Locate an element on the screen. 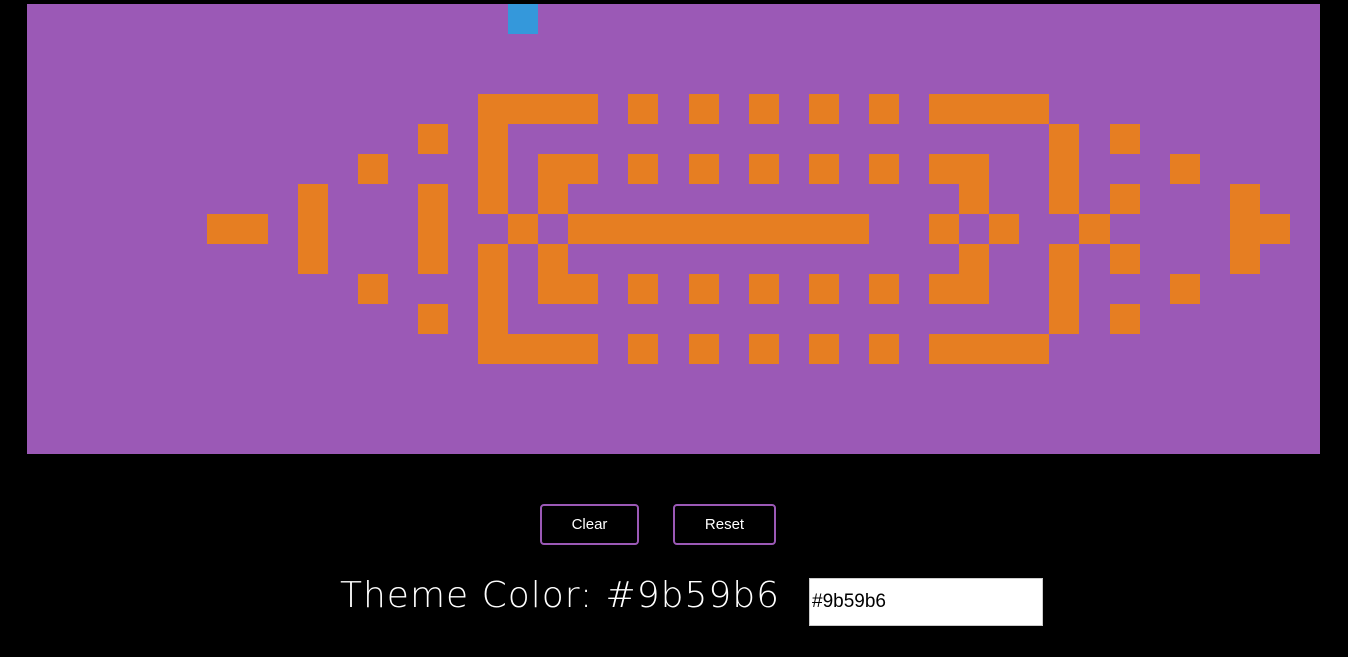 This screenshot has height=657, width=1348. cursor-cell is located at coordinates (523, 19).